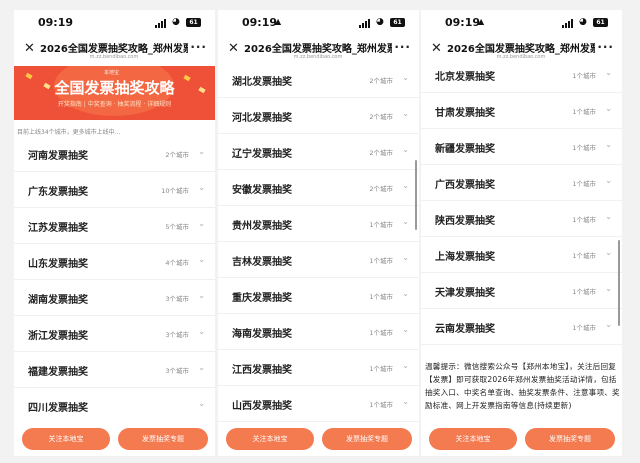  What do you see at coordinates (114, 298) in the screenshot?
I see `list-item: 湖南发票抽奖 3个城市 ⌄` at bounding box center [114, 298].